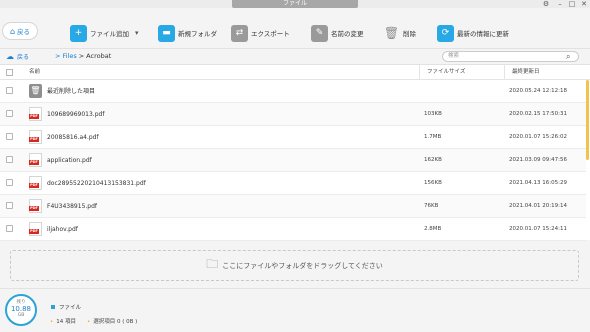 This screenshot has width=590, height=332. What do you see at coordinates (510, 56) in the screenshot?
I see `search-input: 検索` at bounding box center [510, 56].